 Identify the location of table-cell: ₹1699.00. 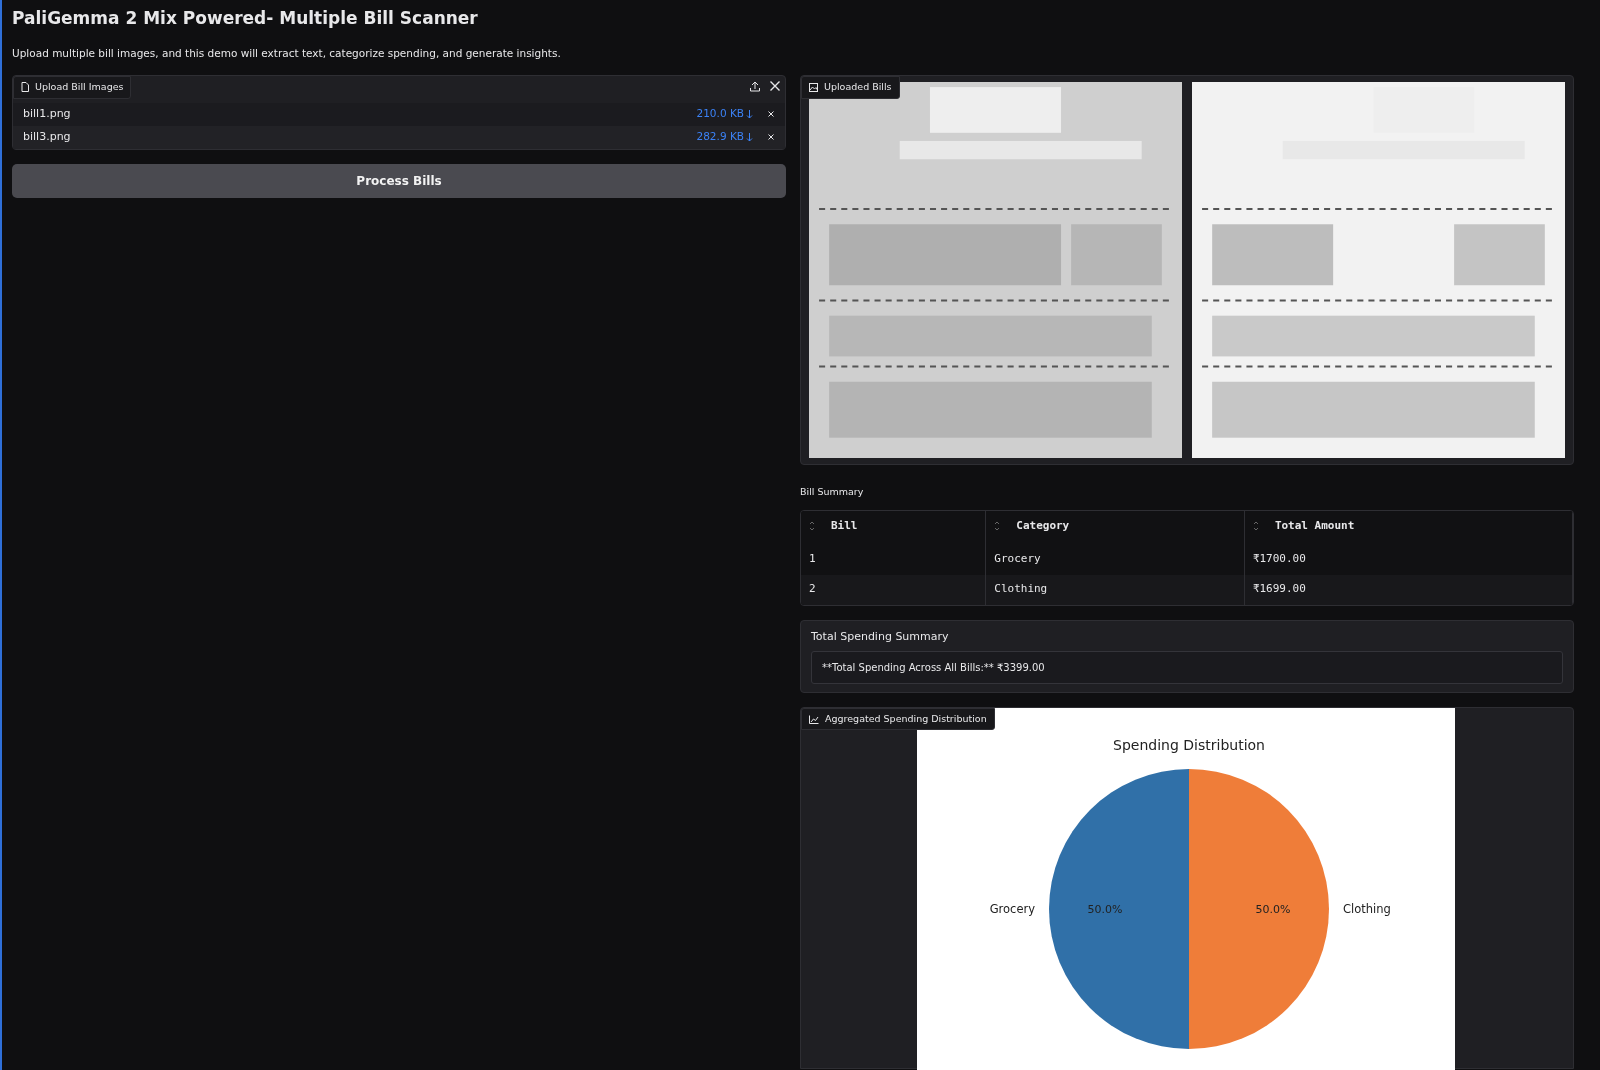
(1408, 589).